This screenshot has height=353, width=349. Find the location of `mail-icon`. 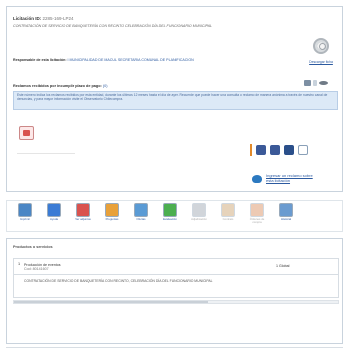

mail-icon is located at coordinates (303, 150).